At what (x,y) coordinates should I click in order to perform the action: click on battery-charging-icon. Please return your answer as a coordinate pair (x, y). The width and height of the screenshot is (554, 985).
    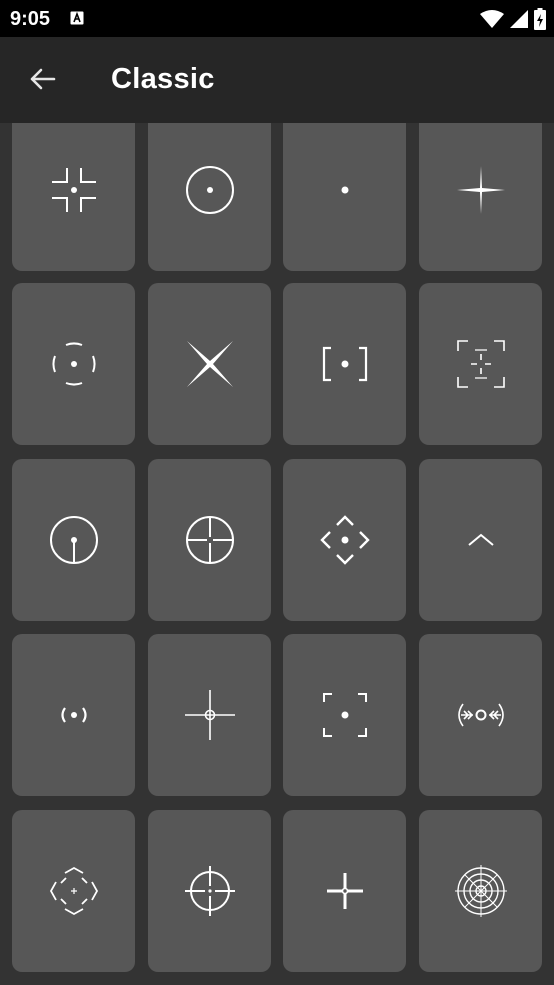
    Looking at the image, I should click on (540, 21).